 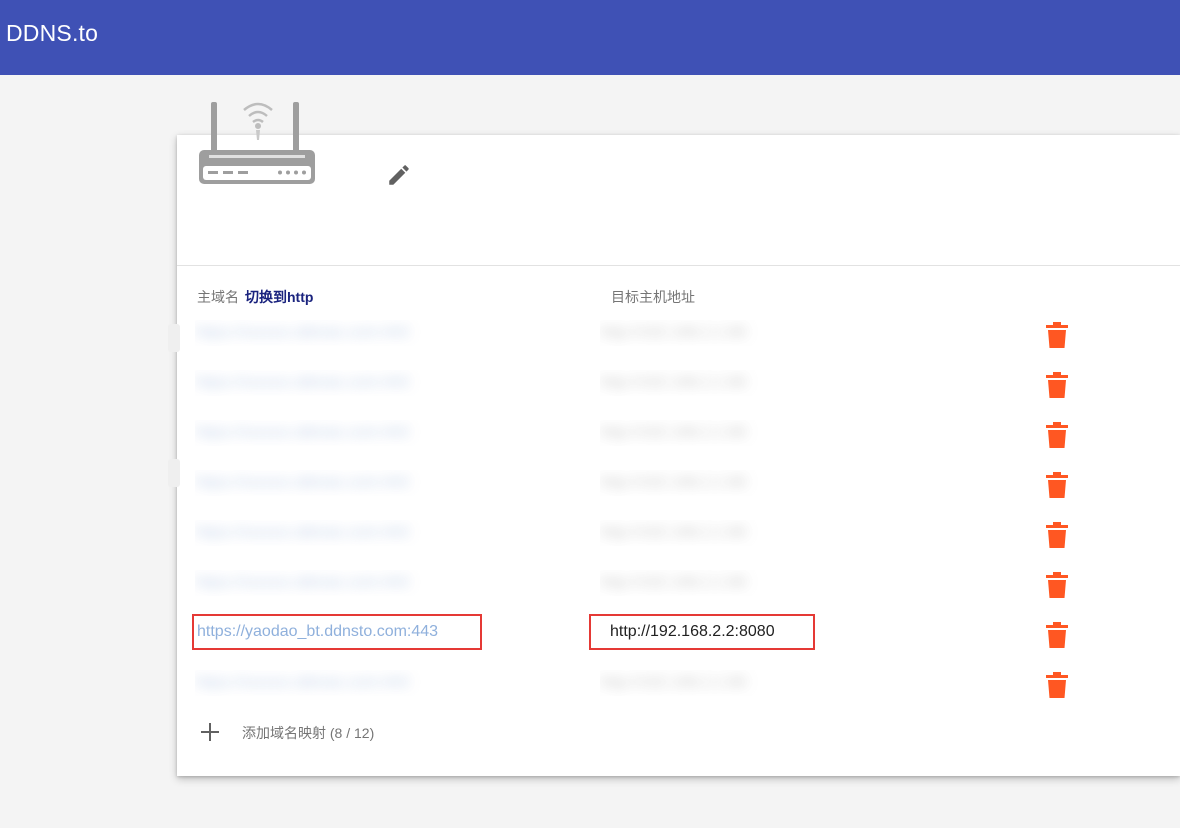 What do you see at coordinates (52, 33) in the screenshot?
I see `app-title: DDNS.to` at bounding box center [52, 33].